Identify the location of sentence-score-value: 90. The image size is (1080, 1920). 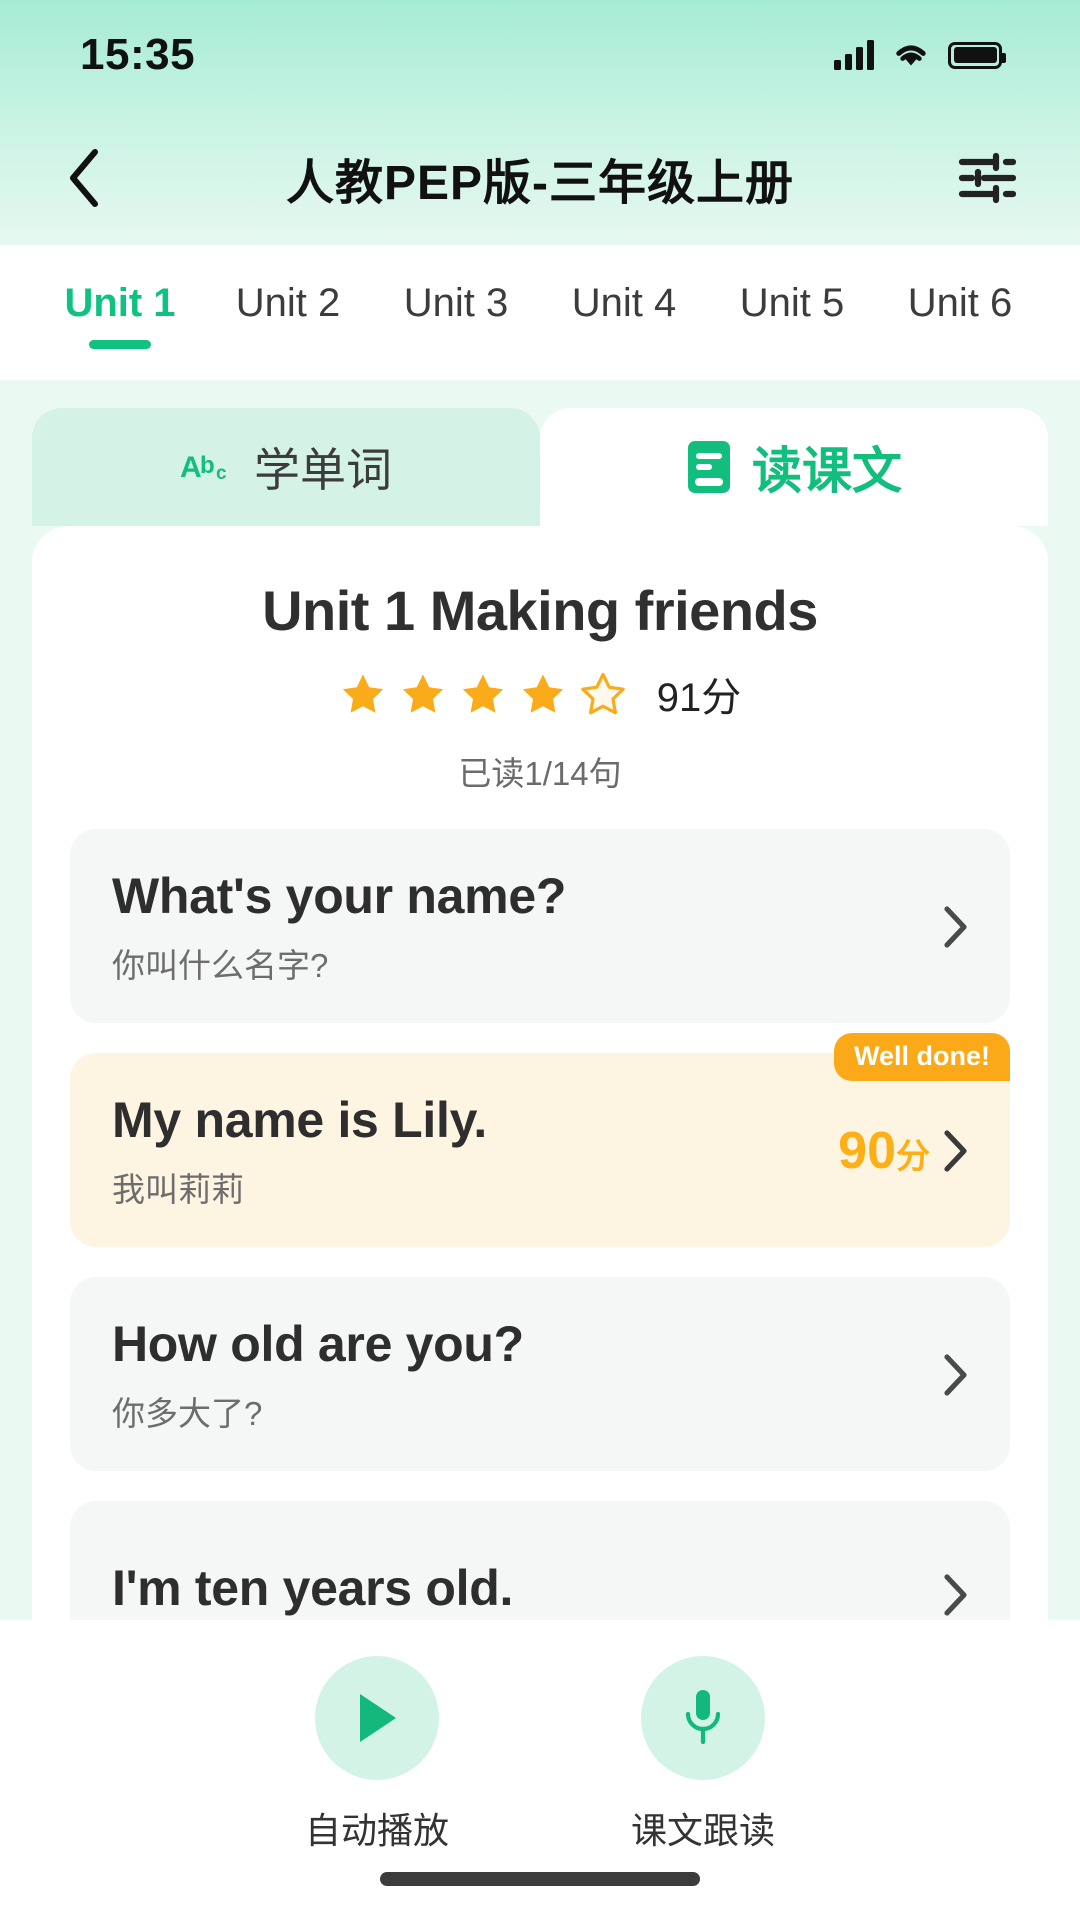
(867, 1151).